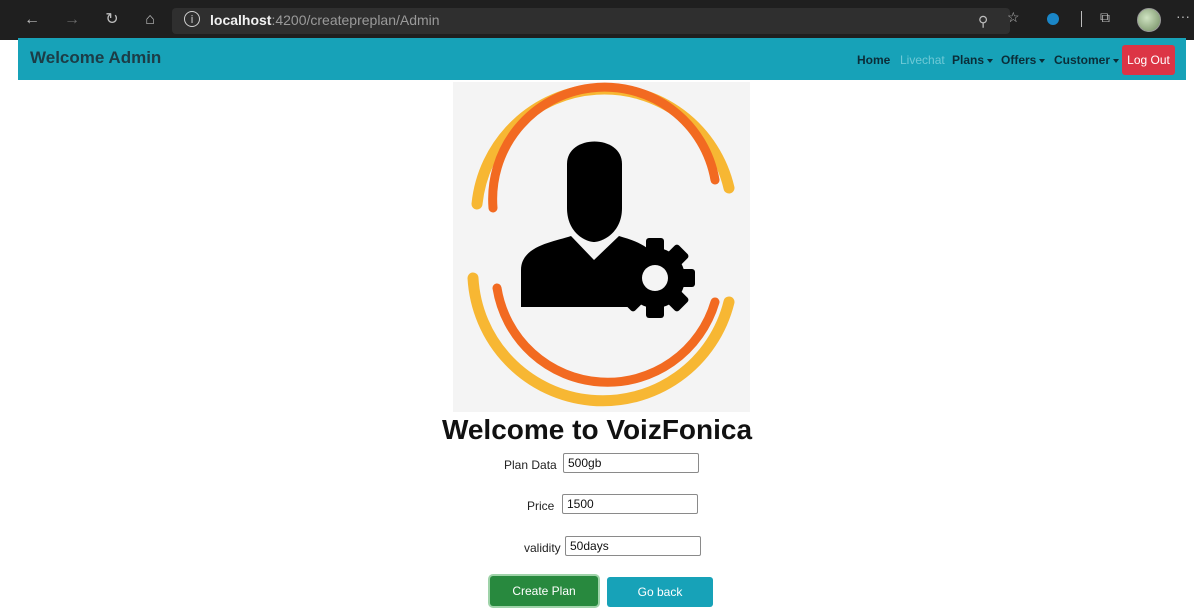  Describe the element at coordinates (873, 60) in the screenshot. I see `nav-home: Home` at that location.